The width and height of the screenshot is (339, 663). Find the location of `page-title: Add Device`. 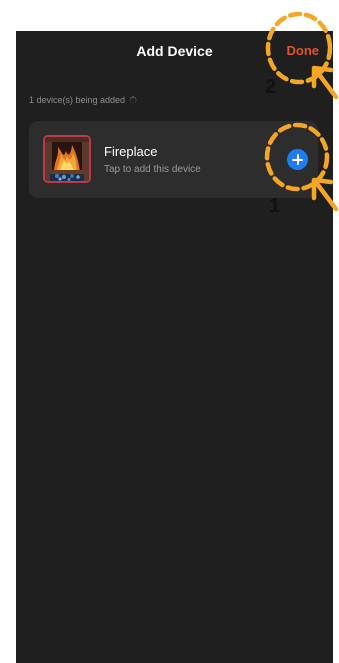

page-title: Add Device is located at coordinates (174, 51).